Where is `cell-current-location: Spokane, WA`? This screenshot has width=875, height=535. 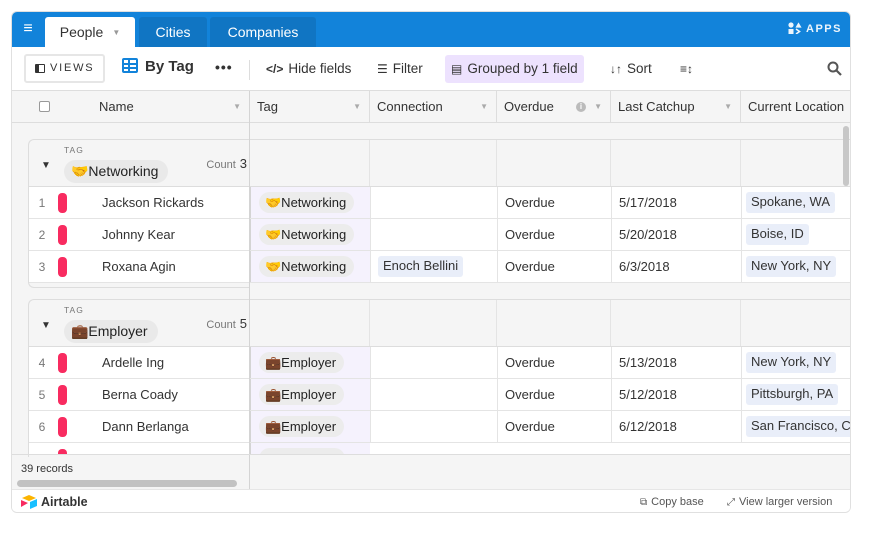
cell-current-location: Spokane, WA is located at coordinates (795, 202).